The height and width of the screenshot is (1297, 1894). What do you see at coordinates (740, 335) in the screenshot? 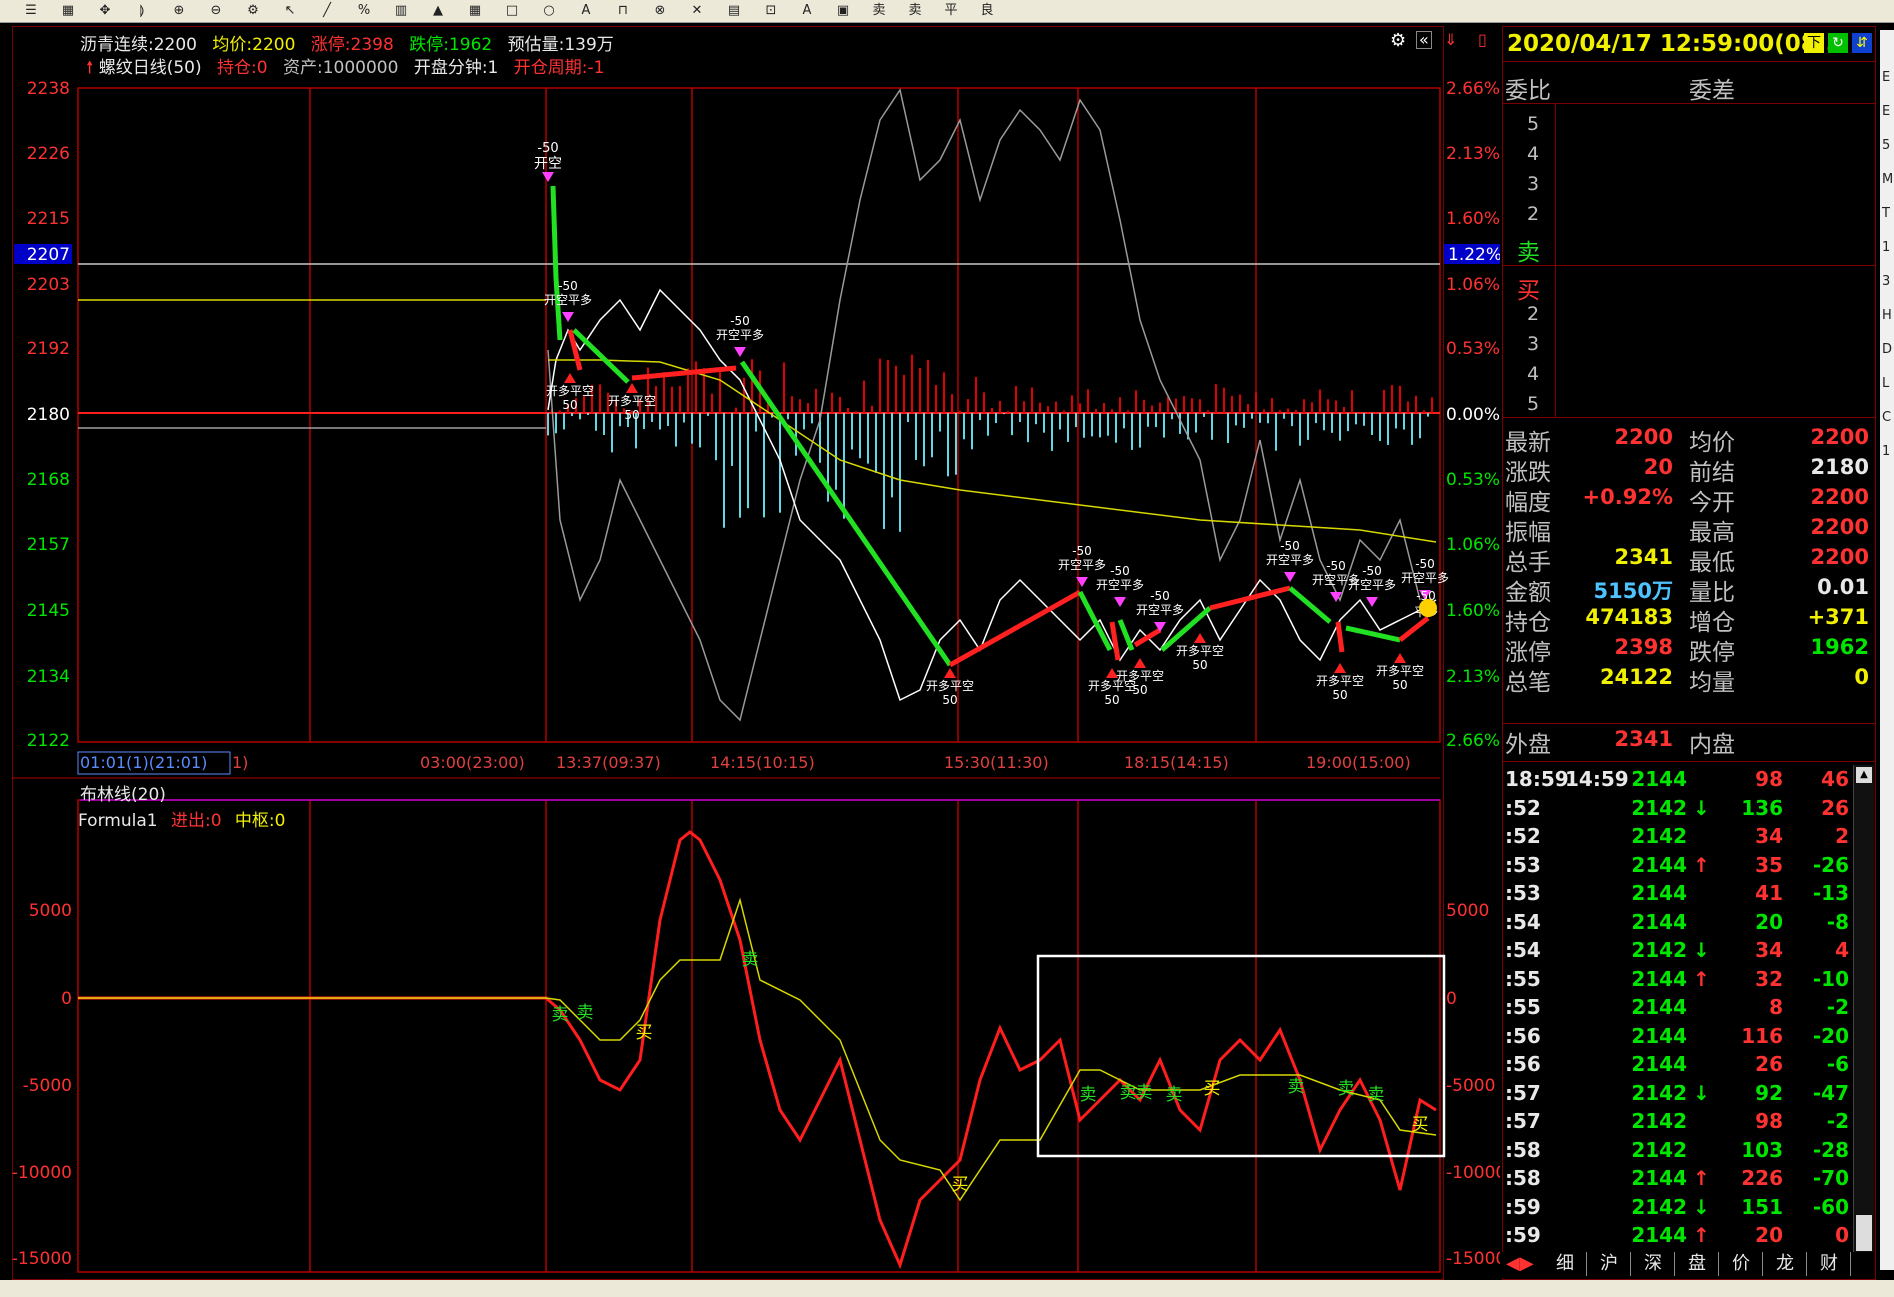
I see `trade-label: 开空平多` at bounding box center [740, 335].